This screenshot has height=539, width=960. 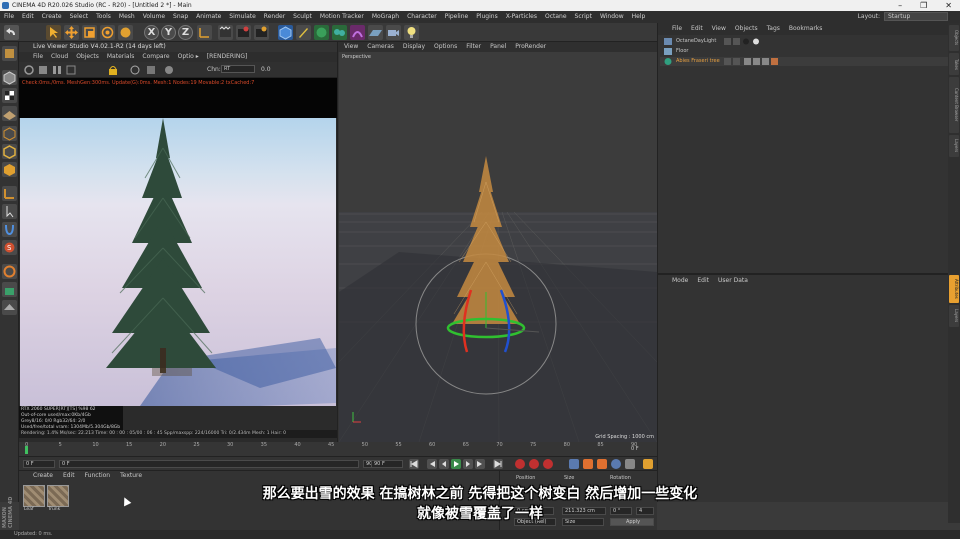 What do you see at coordinates (602, 464) in the screenshot?
I see `rotation-track-icon` at bounding box center [602, 464].